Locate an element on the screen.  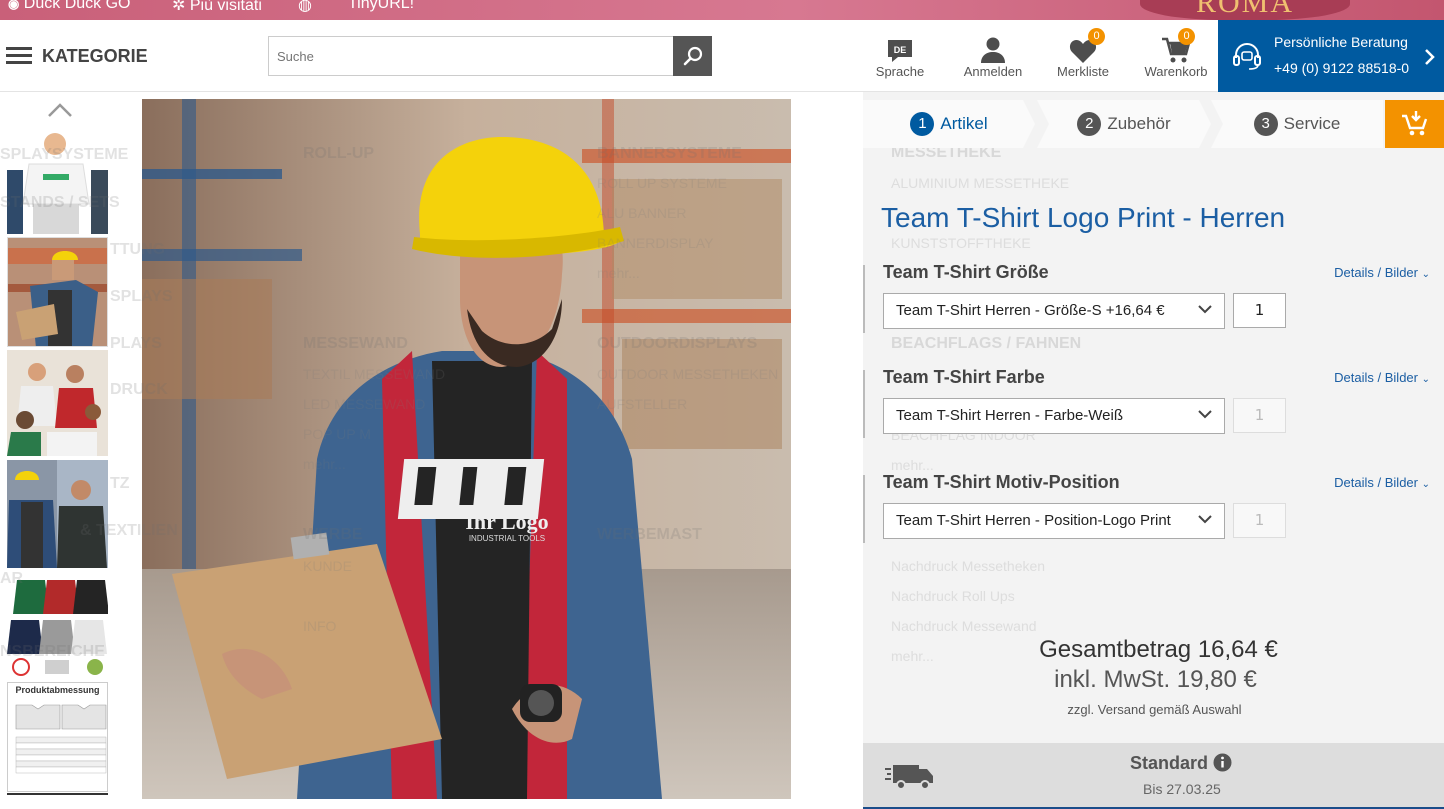
total-amount: Gesamtbetrag 16,64 € is located at coordinates (1158, 649).